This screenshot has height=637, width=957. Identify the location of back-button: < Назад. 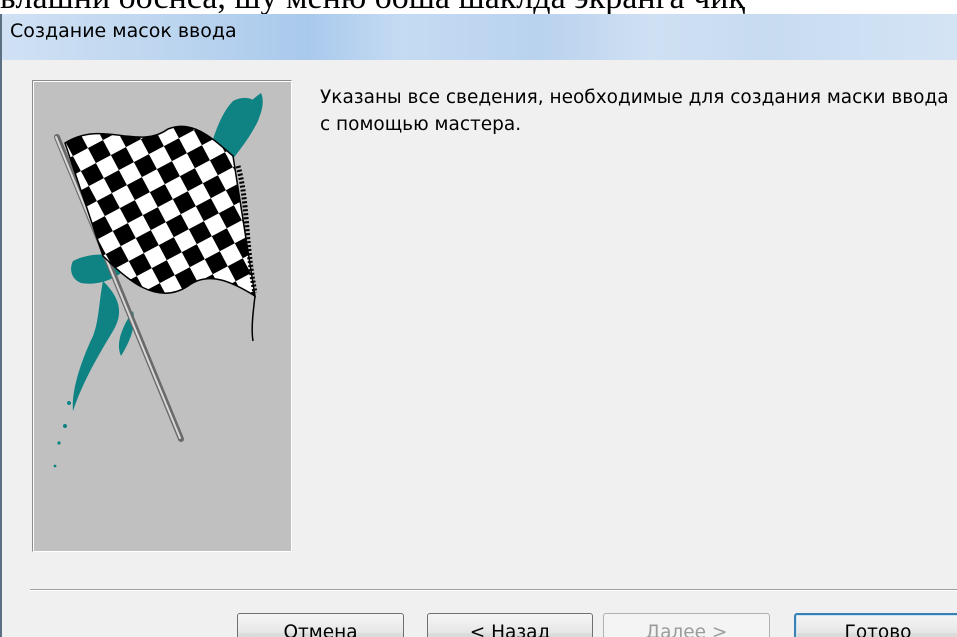
(510, 625).